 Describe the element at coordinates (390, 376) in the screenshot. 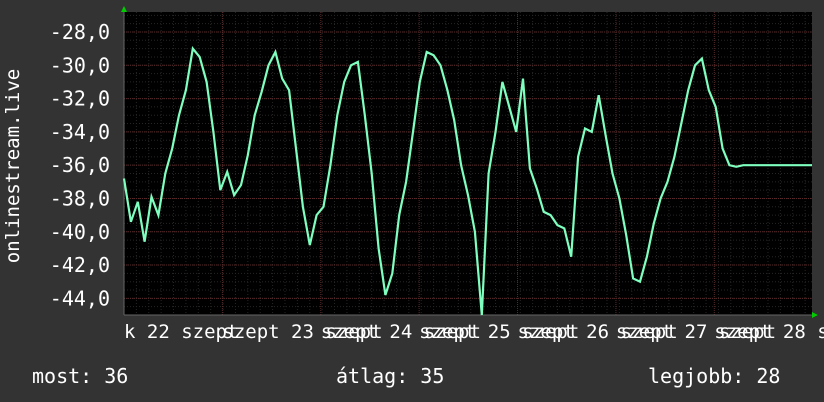

I see `stat-average: átlag: 35` at that location.